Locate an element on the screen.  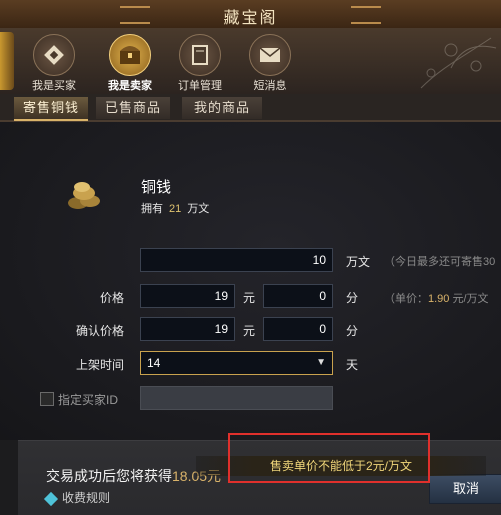
price-fen-input: 0 is located at coordinates (298, 296).